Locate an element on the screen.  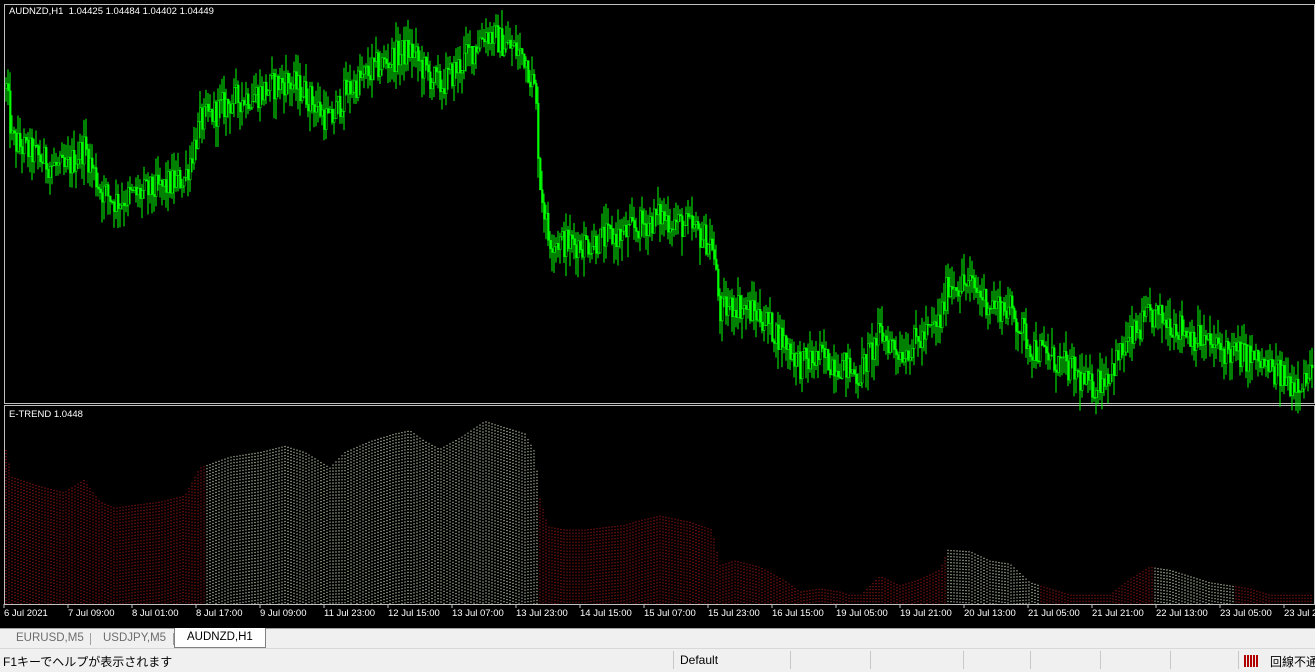
tab-usdjpy-m5: USDJPY,M5 is located at coordinates (134, 638).